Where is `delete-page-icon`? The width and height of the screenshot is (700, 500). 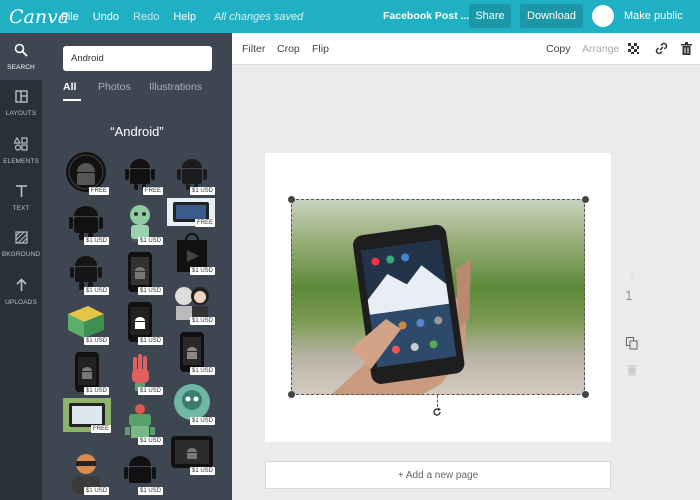
delete-page-icon is located at coordinates (632, 371).